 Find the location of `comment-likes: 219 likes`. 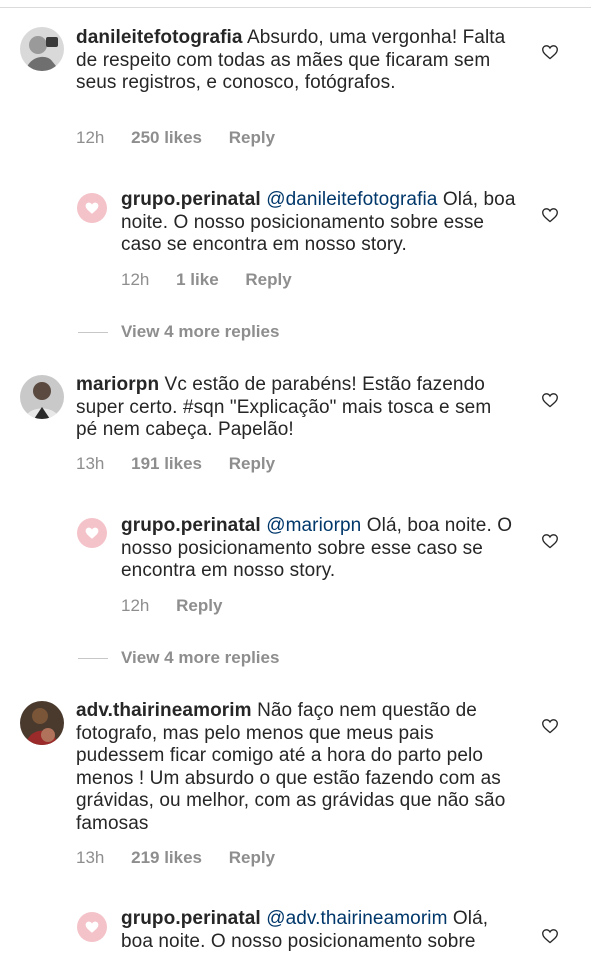

comment-likes: 219 likes is located at coordinates (166, 857).